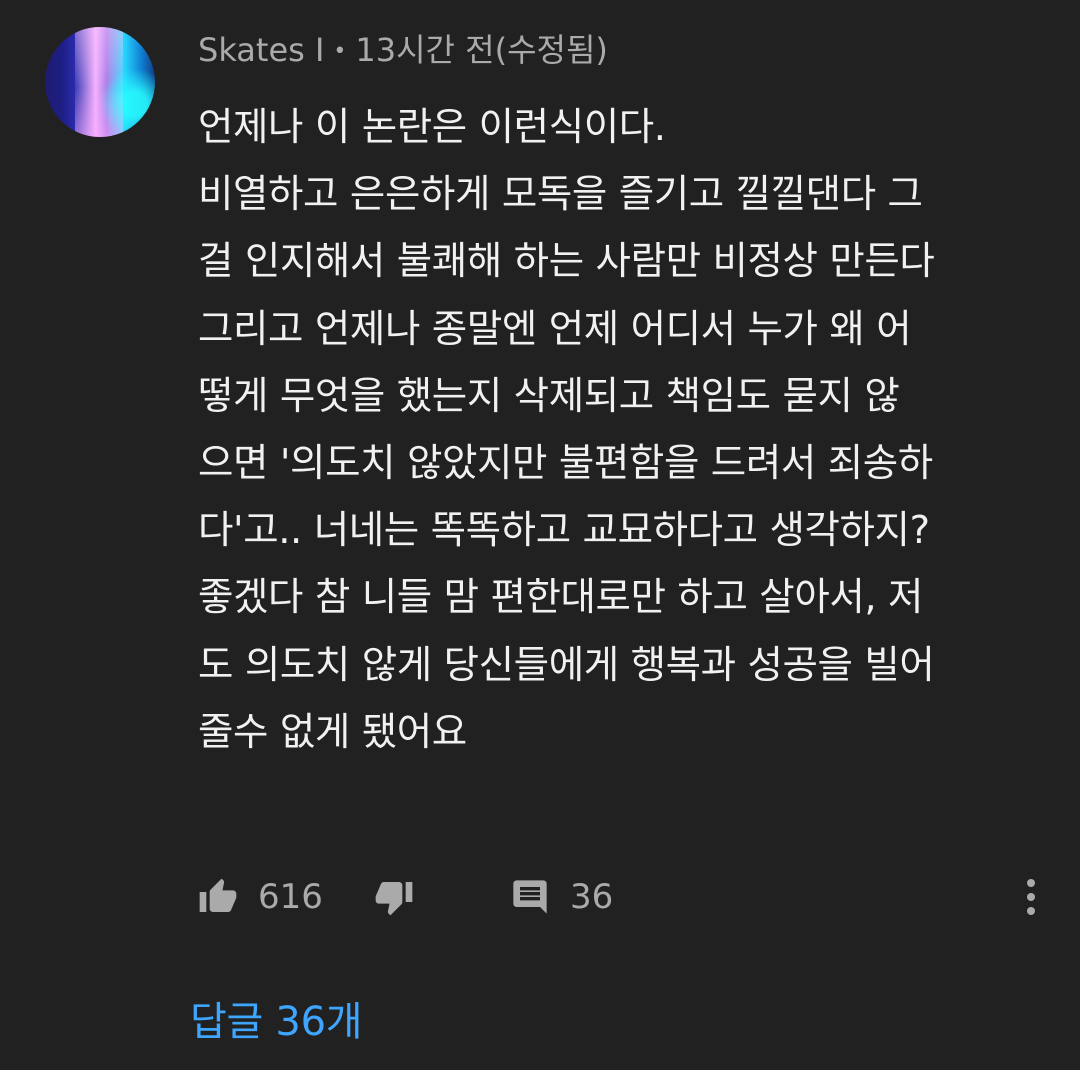 The width and height of the screenshot is (1080, 1070). Describe the element at coordinates (566, 262) in the screenshot. I see `comment-line: 걸 인지해서 불쾌해 하는 사람만 비정상 만든다` at that location.